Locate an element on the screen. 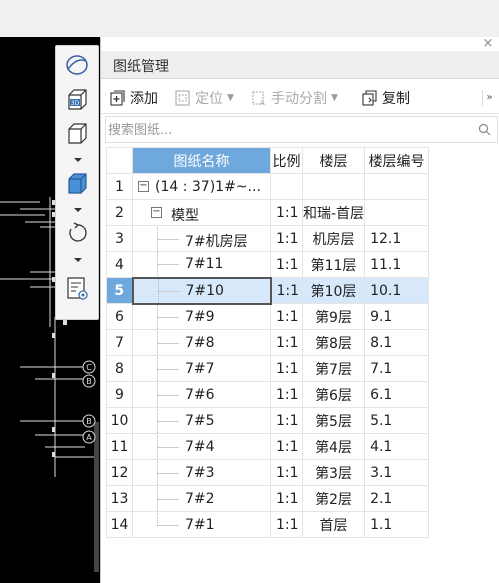  table-row: 6 7#9 1:1 第9层 9.1 is located at coordinates (268, 316).